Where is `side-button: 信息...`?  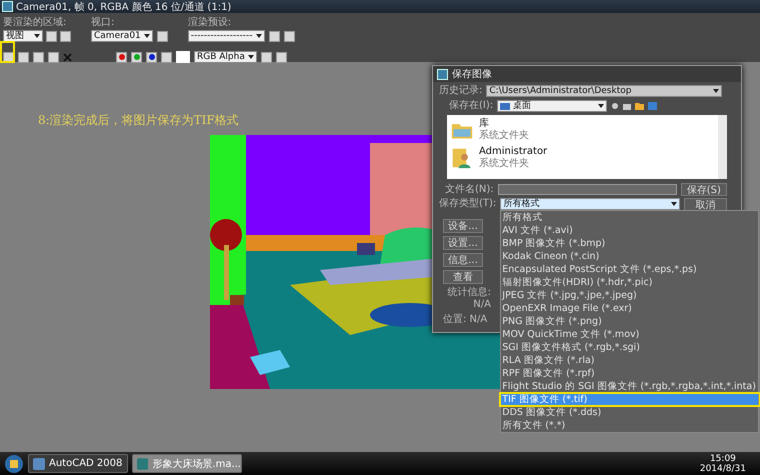 side-button: 信息... is located at coordinates (463, 260).